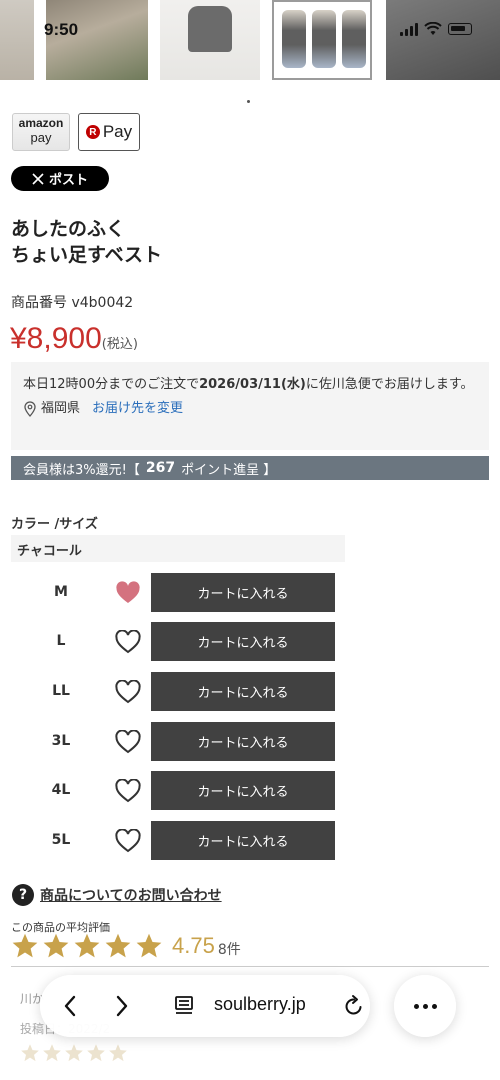 This screenshot has width=500, height=1080. I want to click on rakuten-pay-badge: R Pay, so click(109, 132).